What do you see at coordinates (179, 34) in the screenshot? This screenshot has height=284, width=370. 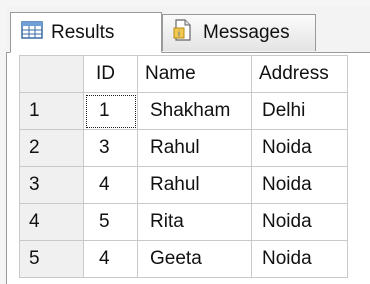 I see `svg-text: i` at bounding box center [179, 34].